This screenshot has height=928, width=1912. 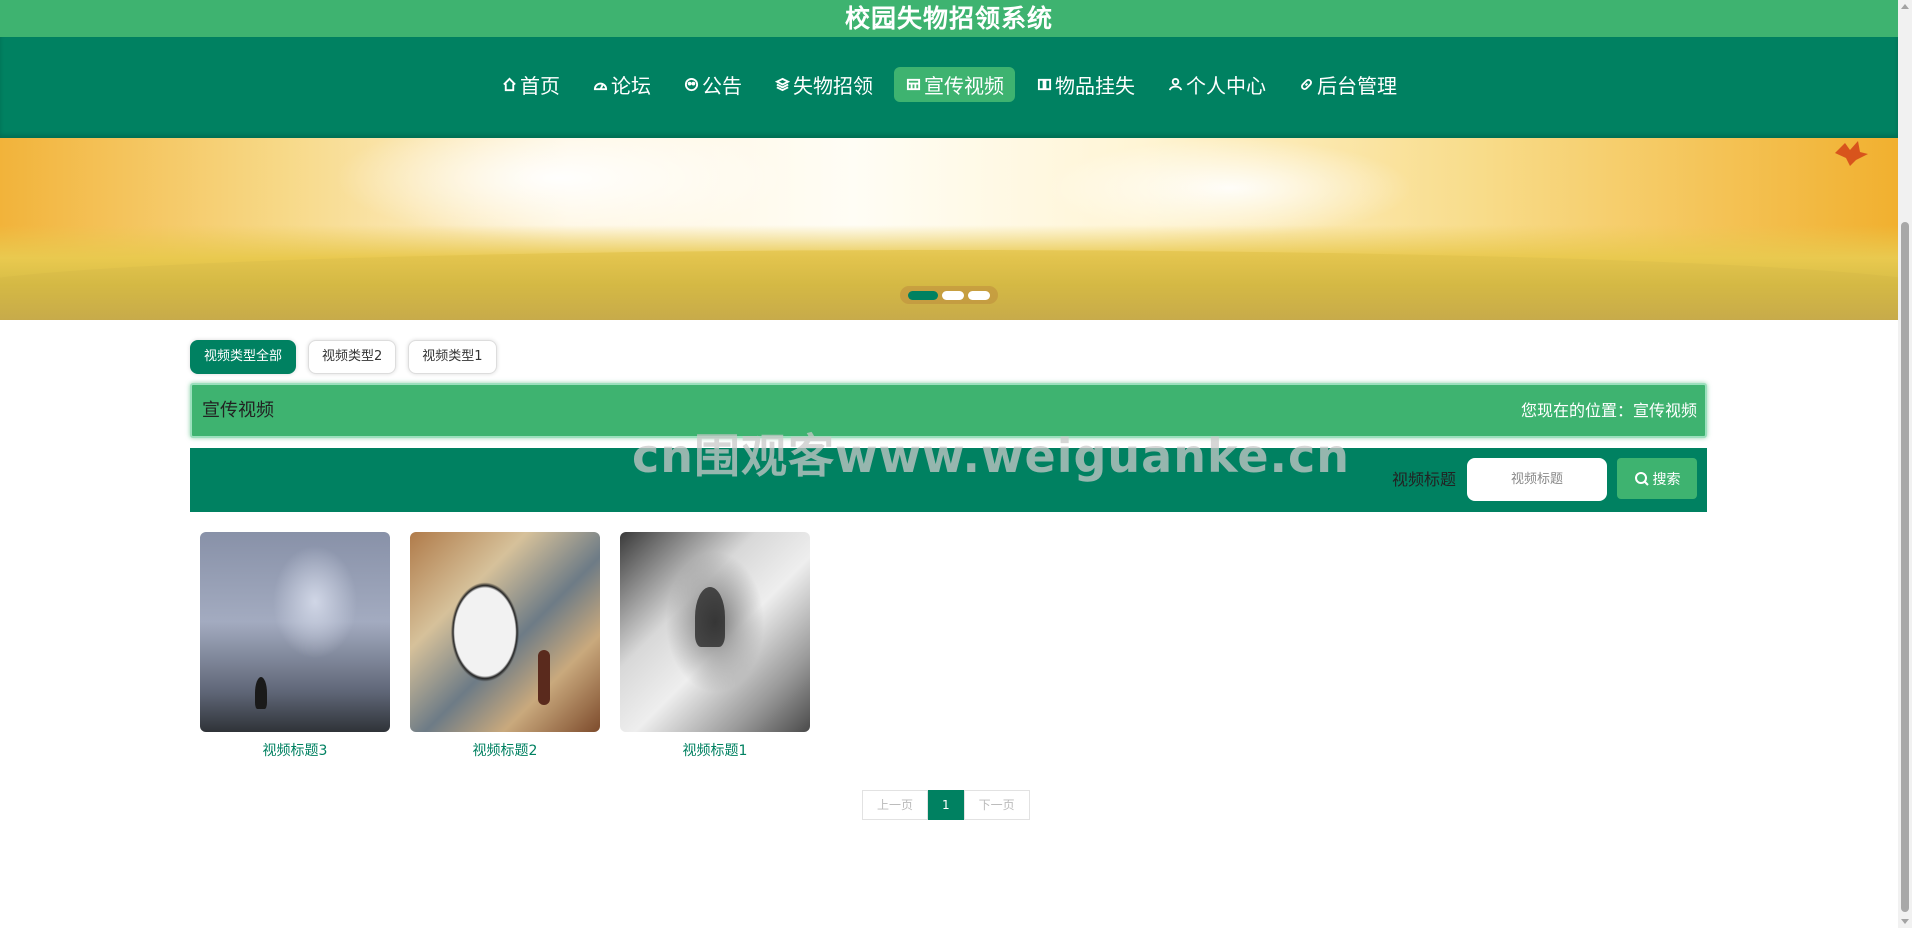 What do you see at coordinates (1357, 86) in the screenshot?
I see `nav-label: 后台管理` at bounding box center [1357, 86].